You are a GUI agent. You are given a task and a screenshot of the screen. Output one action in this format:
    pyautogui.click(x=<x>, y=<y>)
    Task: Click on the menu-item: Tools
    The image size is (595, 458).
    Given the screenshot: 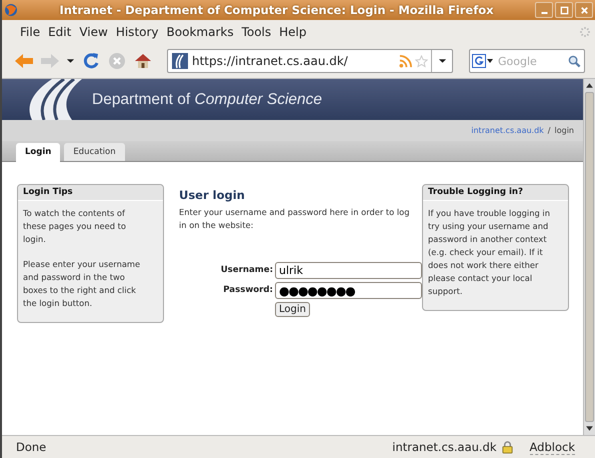 What is the action you would take?
    pyautogui.click(x=257, y=32)
    